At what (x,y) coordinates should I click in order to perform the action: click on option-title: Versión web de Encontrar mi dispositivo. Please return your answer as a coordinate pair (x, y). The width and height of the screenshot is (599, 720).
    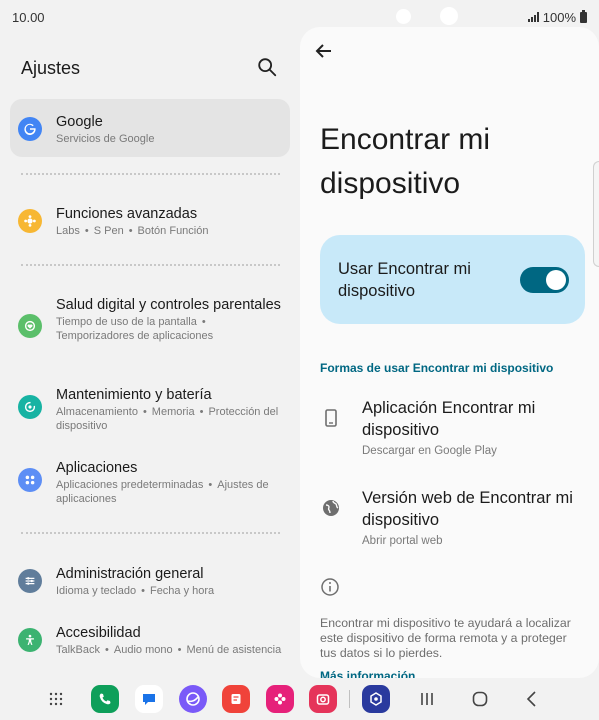
    Looking at the image, I should click on (467, 509).